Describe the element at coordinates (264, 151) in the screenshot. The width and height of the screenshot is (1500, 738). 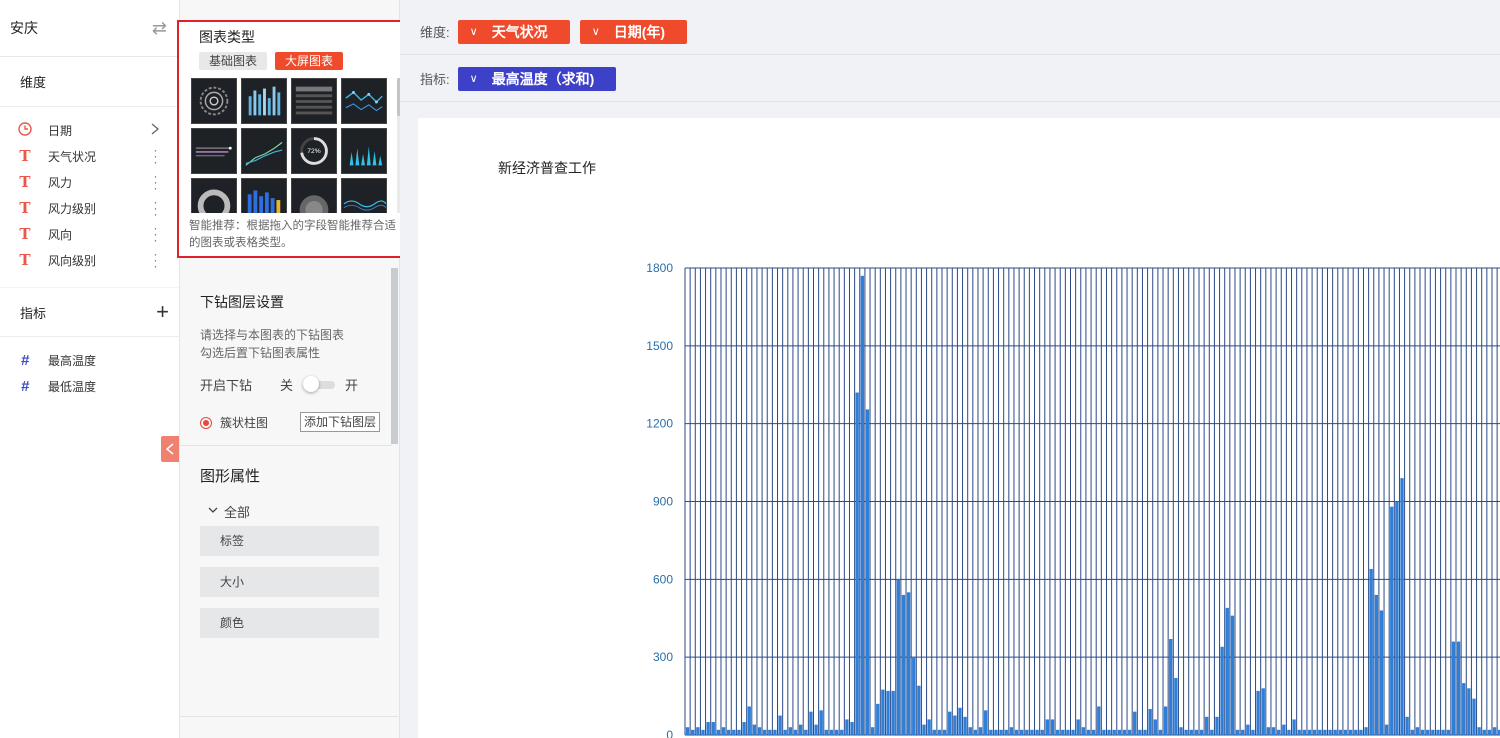
I see `chart-thumb-area-line` at that location.